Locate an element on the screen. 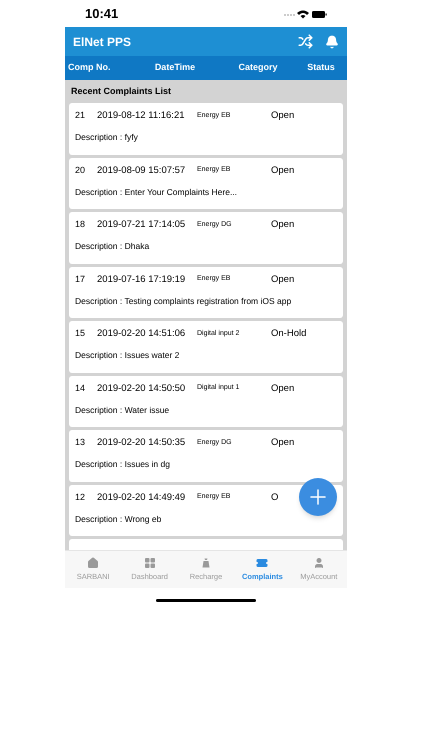 This screenshot has width=422, height=750. column-heading: DateTime is located at coordinates (175, 67).